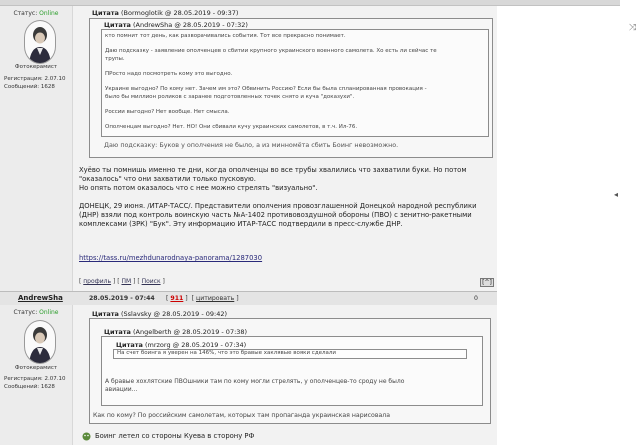 The height and width of the screenshot is (445, 640). What do you see at coordinates (487, 282) in the screenshot?
I see `scroll-top-button: [^]` at bounding box center [487, 282].